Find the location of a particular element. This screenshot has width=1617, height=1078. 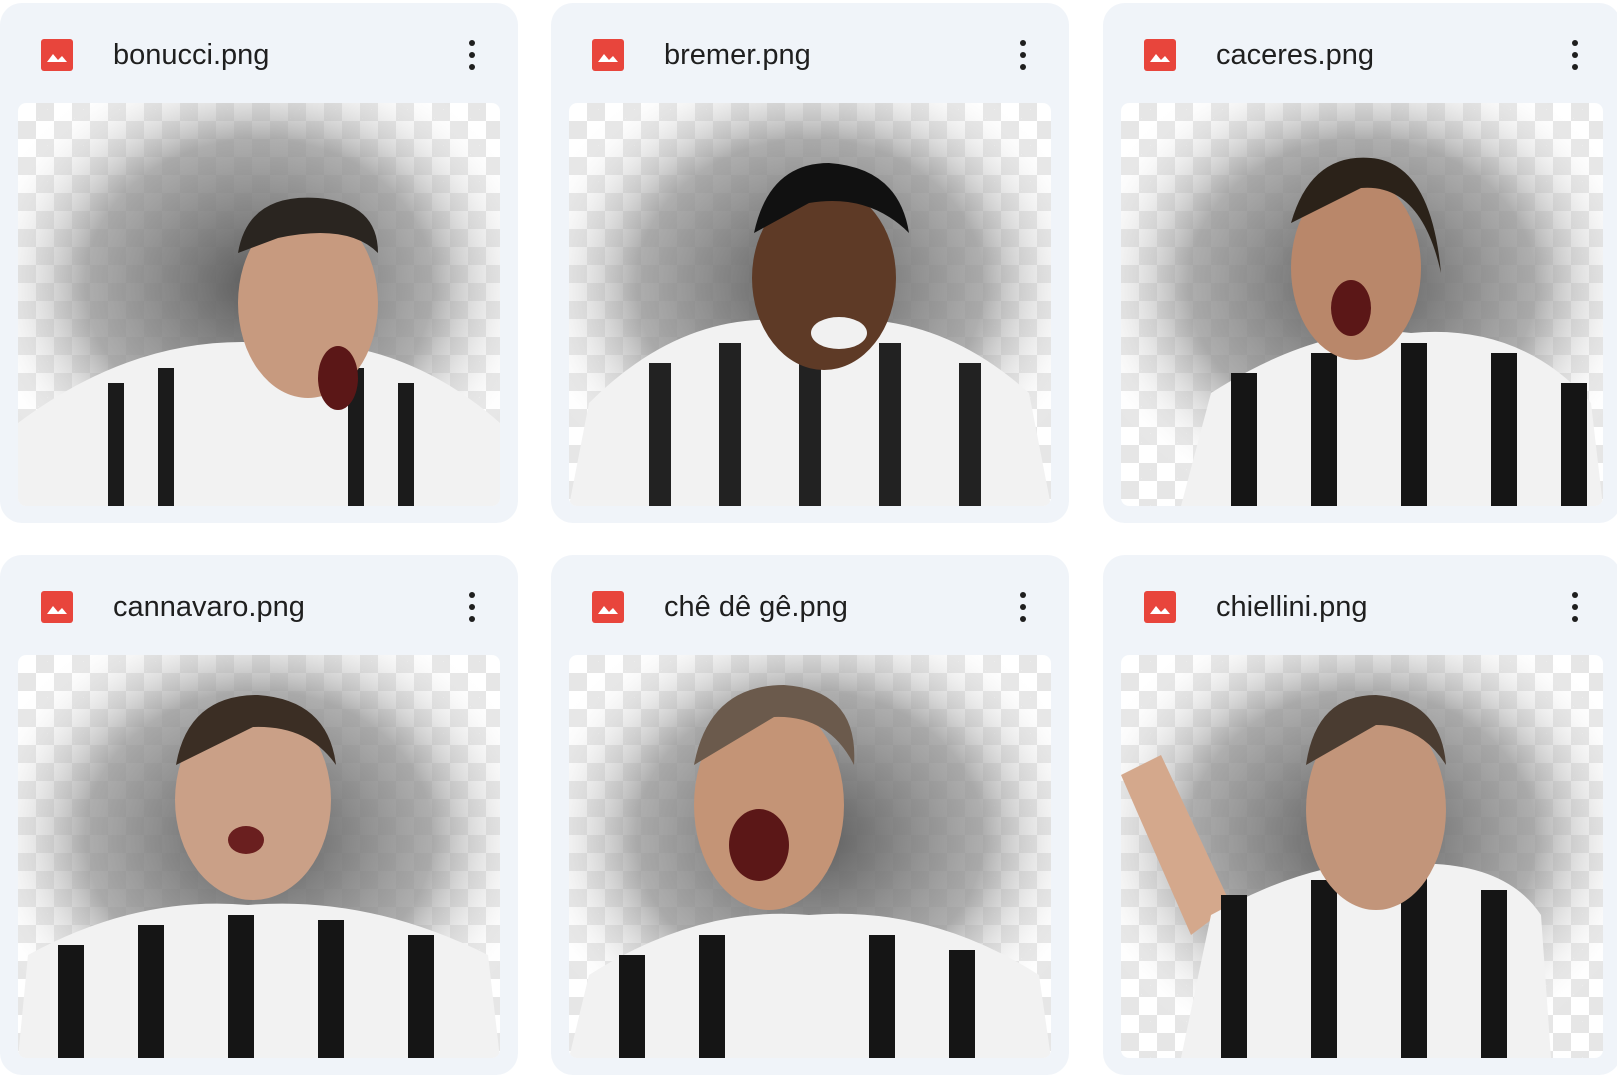

file-card-header: cannavaro.png is located at coordinates (259, 605).